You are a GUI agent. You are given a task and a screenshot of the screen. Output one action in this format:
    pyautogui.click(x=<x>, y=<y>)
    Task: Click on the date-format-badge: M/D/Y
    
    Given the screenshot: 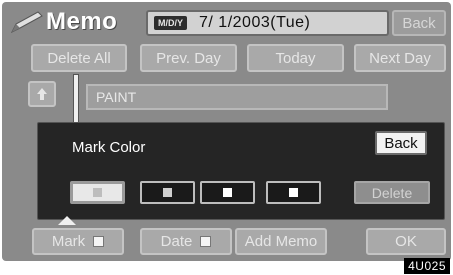 What is the action you would take?
    pyautogui.click(x=171, y=23)
    